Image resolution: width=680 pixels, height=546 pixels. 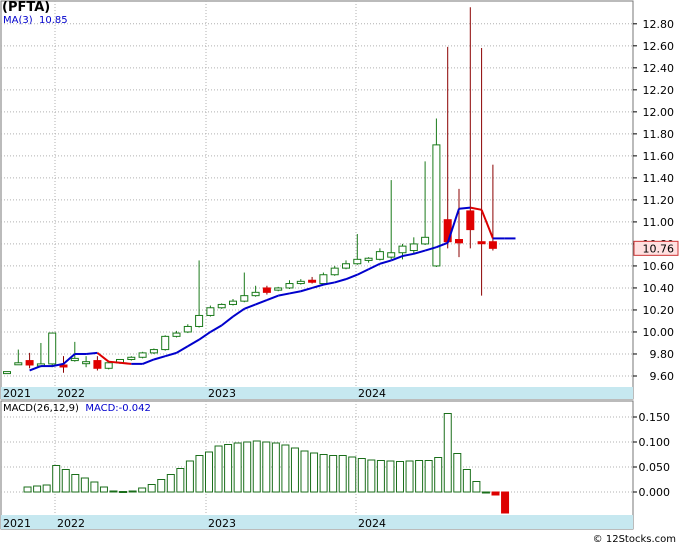 I want to click on price-tick-label: 12.00, so click(x=659, y=112).